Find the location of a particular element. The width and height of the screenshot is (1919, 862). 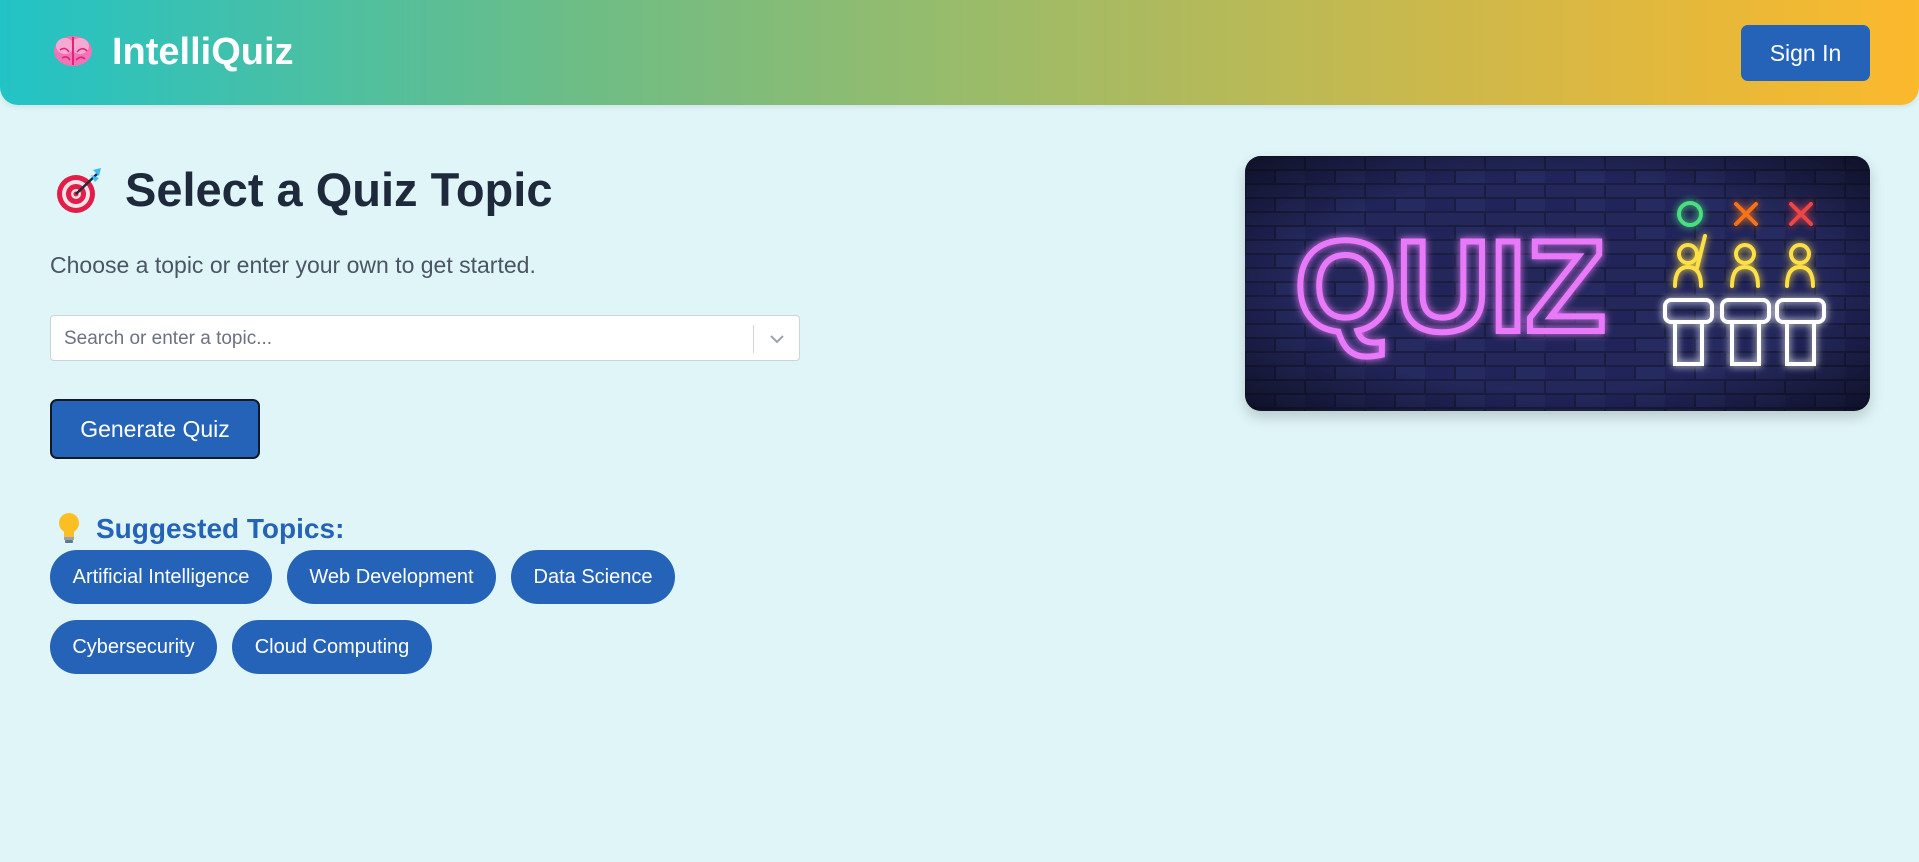

chevron-down-icon is located at coordinates (777, 339).